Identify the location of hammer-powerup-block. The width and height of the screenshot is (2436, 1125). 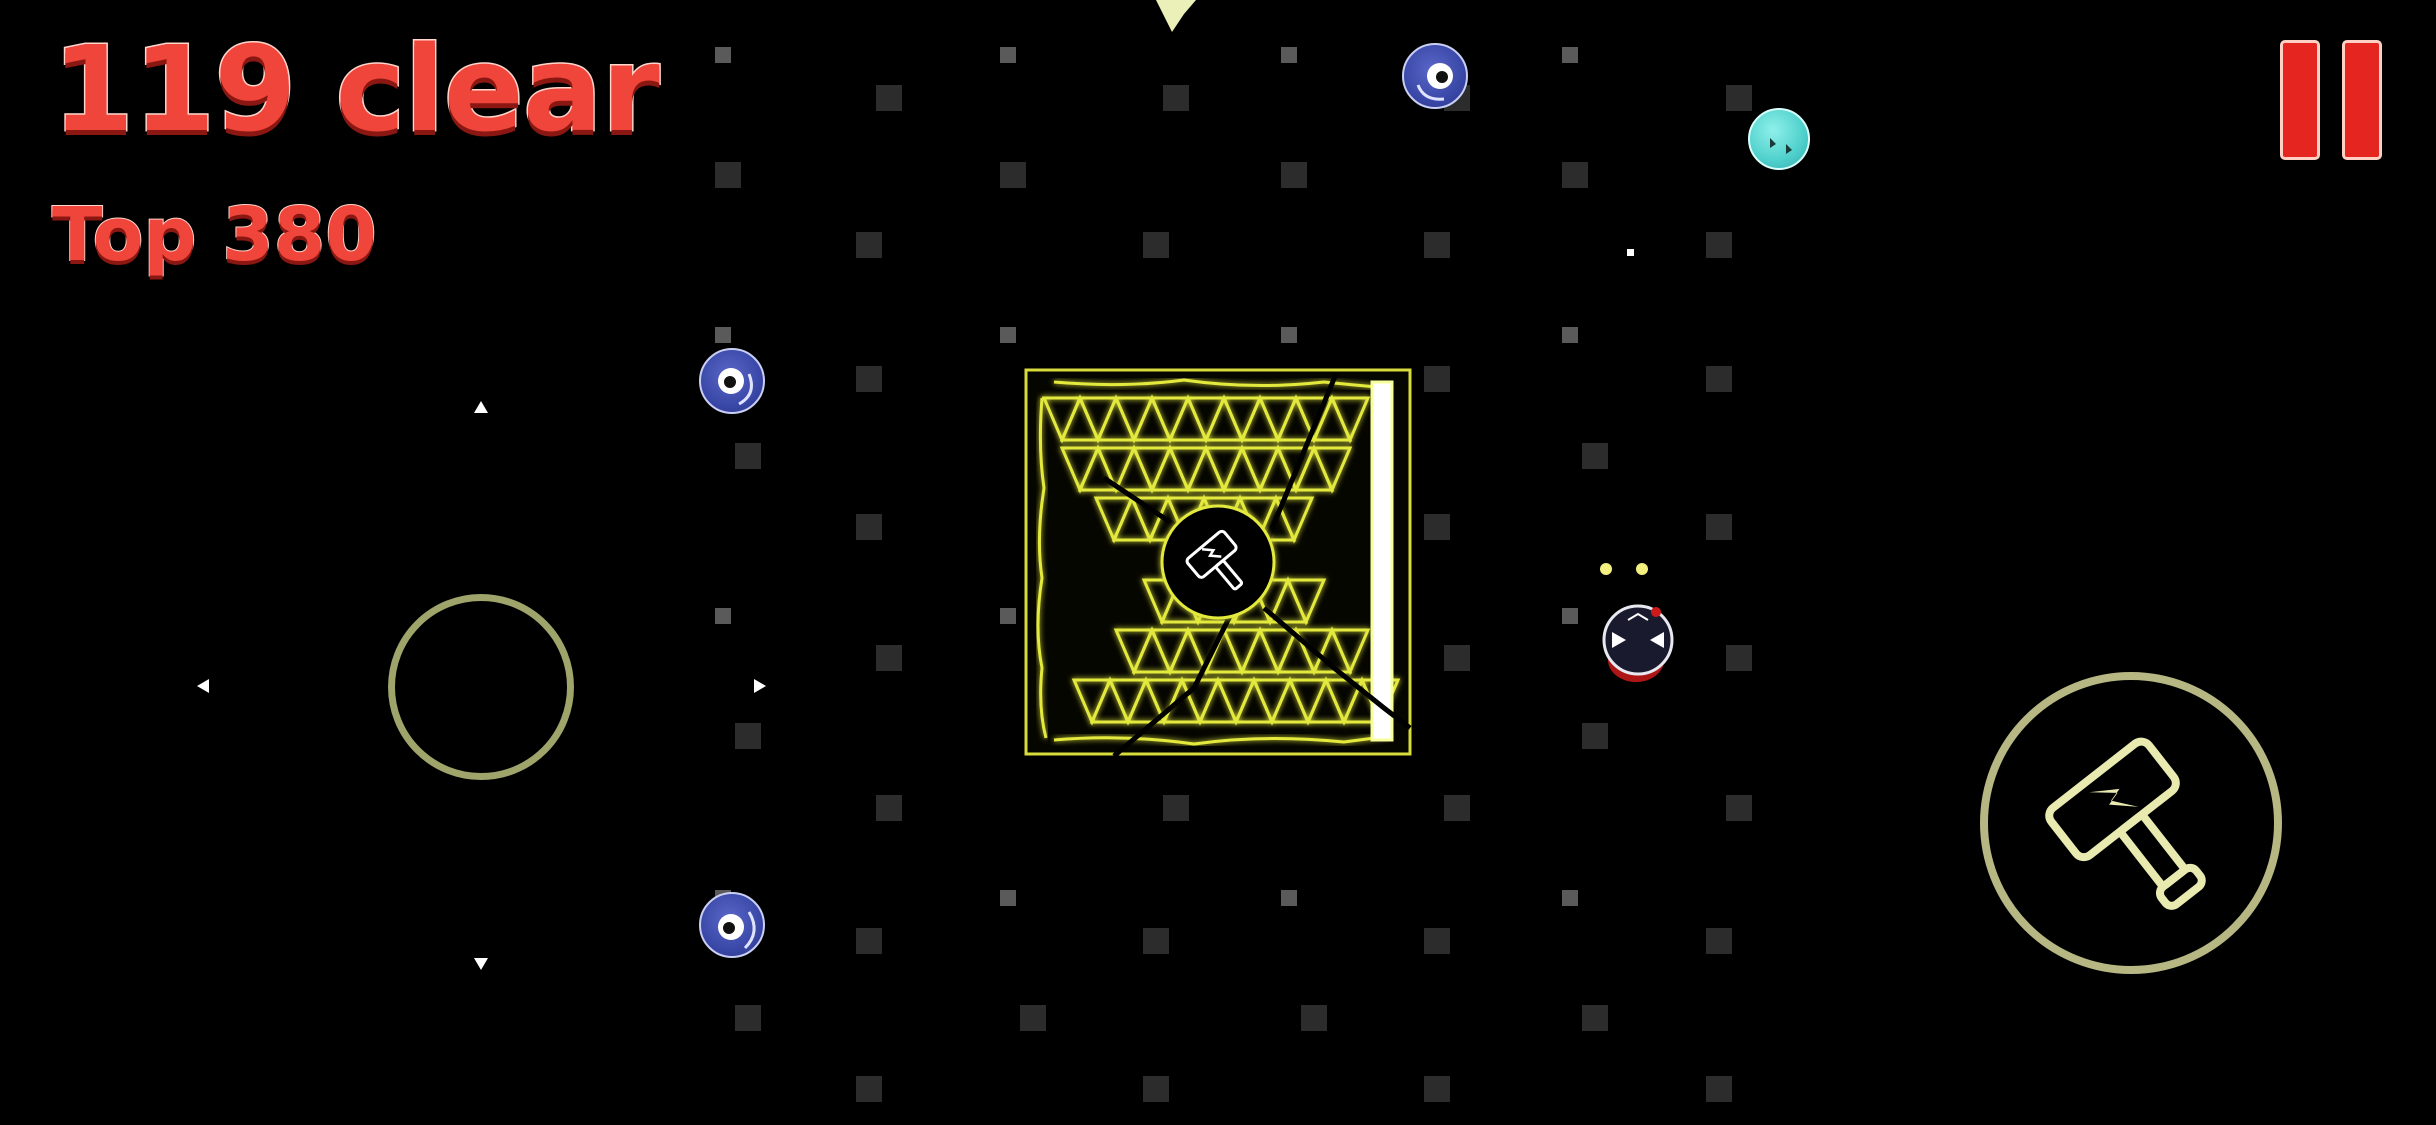
(1218, 562).